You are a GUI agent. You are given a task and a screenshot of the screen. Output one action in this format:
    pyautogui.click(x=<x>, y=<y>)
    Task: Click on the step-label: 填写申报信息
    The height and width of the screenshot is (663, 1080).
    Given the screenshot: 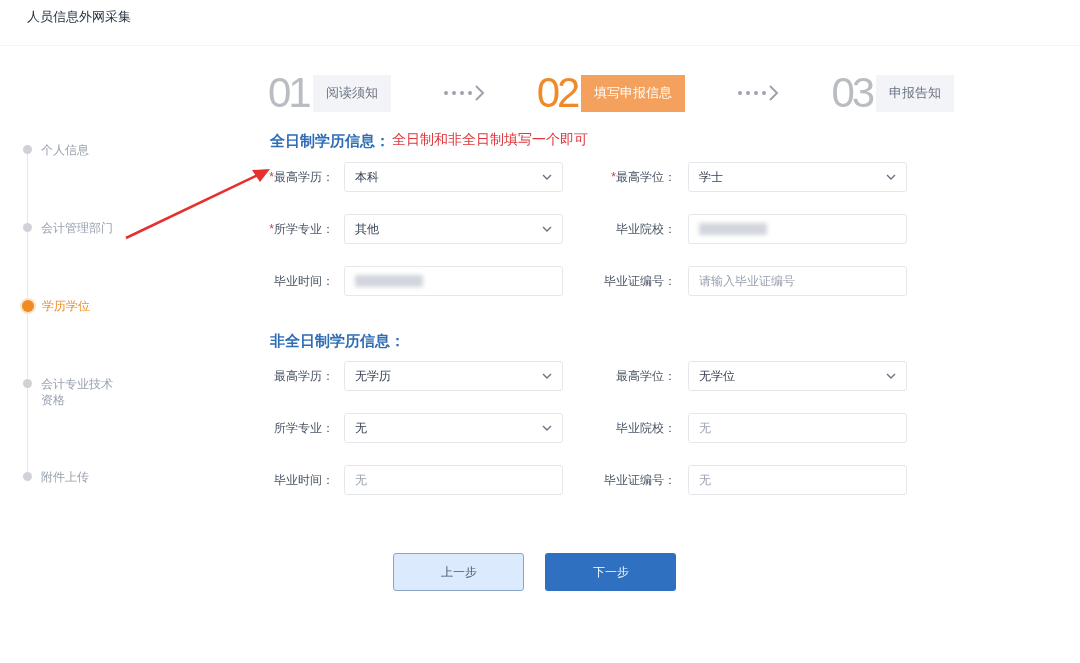 What is the action you would take?
    pyautogui.click(x=633, y=93)
    